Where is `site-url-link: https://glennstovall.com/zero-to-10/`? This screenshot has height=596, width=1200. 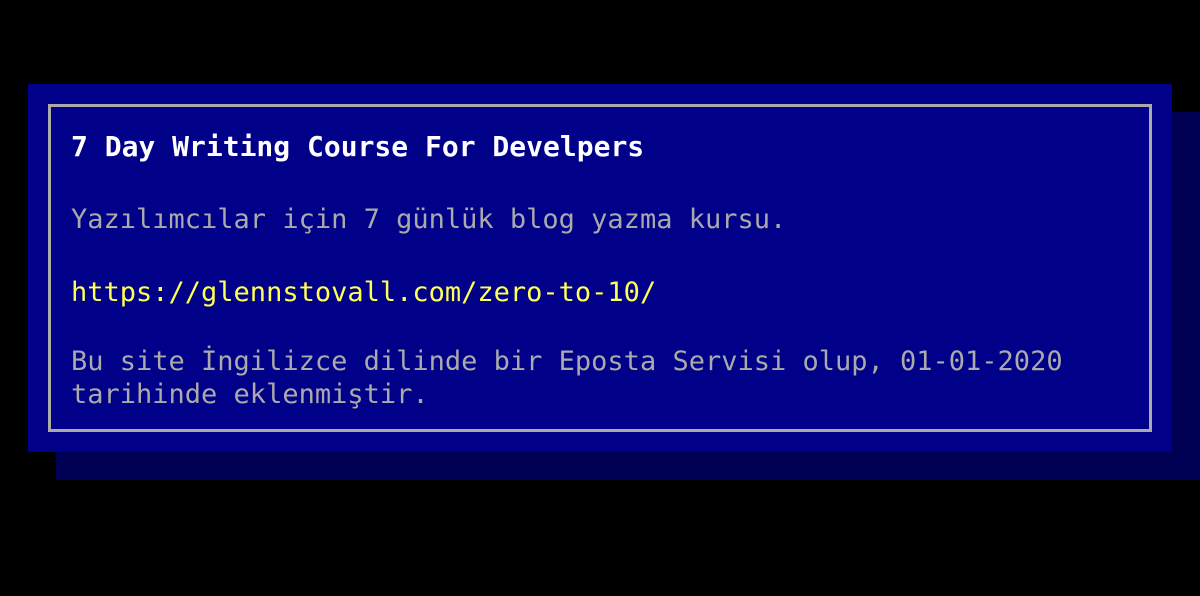
site-url-link: https://glennstovall.com/zero-to-10/ is located at coordinates (600, 293).